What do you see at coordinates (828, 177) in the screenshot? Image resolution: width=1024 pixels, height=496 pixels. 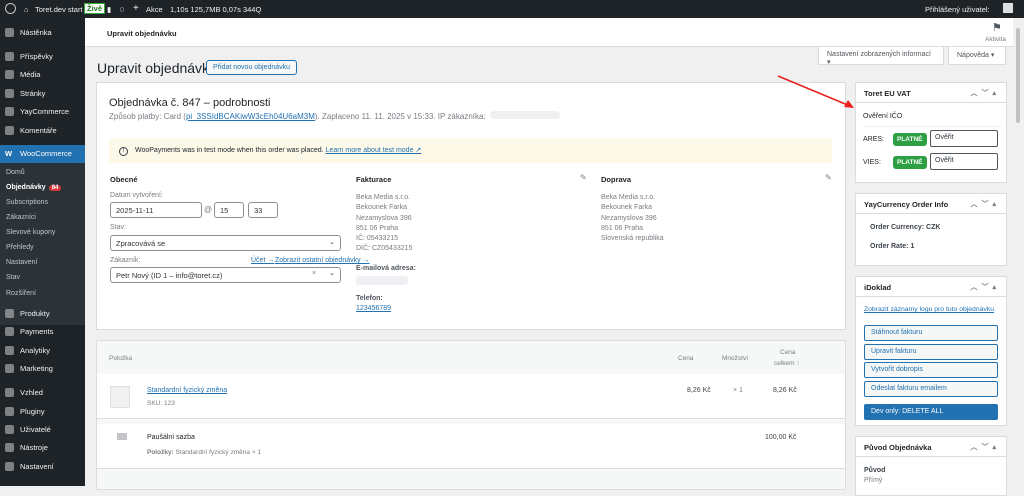 I see `edit-shipping-pencil-icon: ✎` at bounding box center [828, 177].